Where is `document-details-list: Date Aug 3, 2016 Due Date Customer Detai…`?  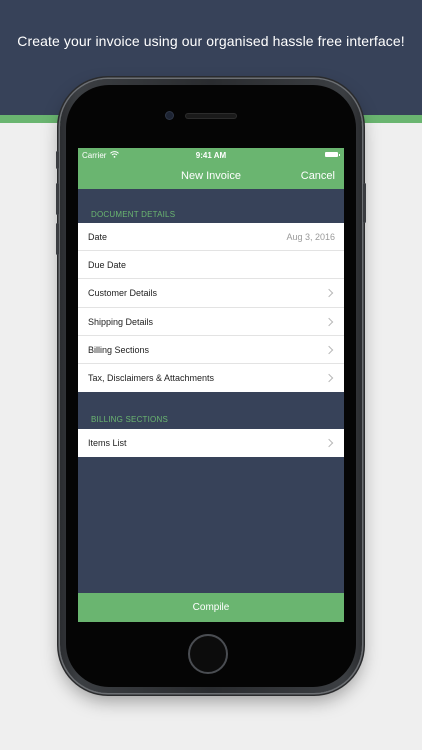
document-details-list: Date Aug 3, 2016 Due Date Customer Detai… is located at coordinates (211, 308).